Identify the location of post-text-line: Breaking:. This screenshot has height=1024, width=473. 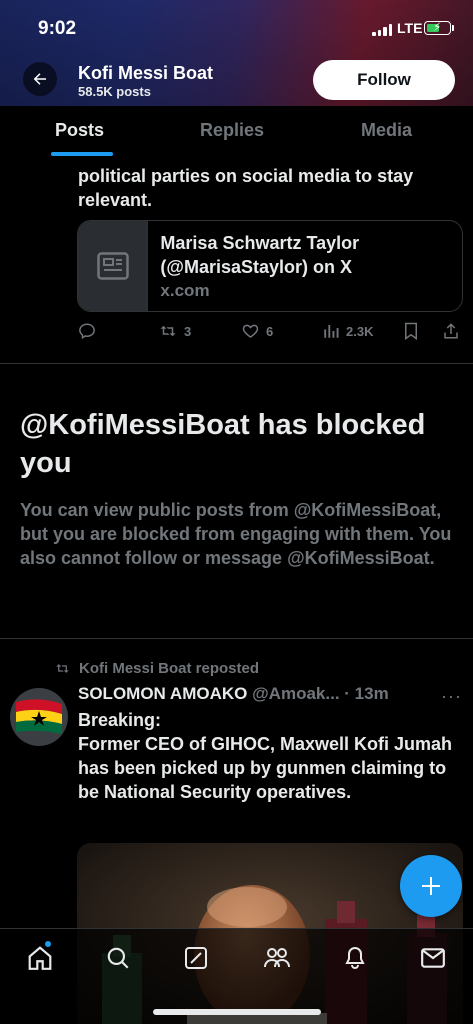
(120, 720).